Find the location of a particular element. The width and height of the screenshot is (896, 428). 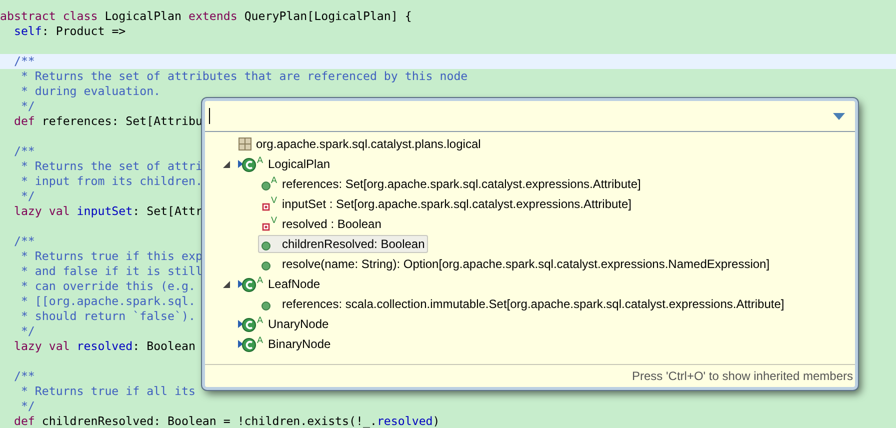

code-line: * Returns the set of attri is located at coordinates (111, 166).